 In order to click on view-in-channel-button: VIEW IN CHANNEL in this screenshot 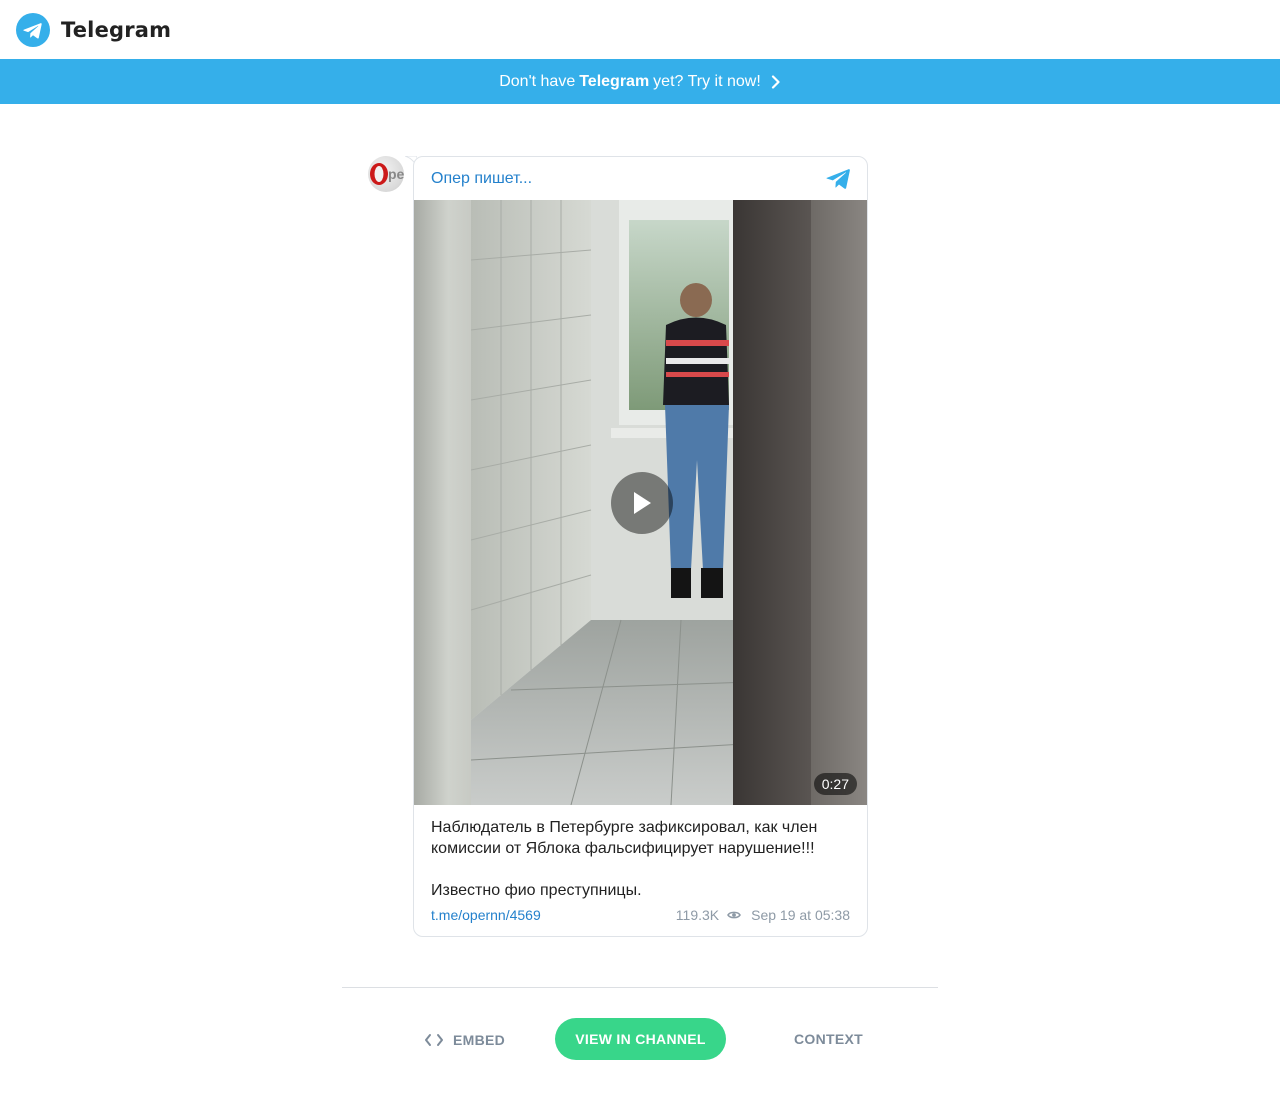, I will do `click(640, 1039)`.